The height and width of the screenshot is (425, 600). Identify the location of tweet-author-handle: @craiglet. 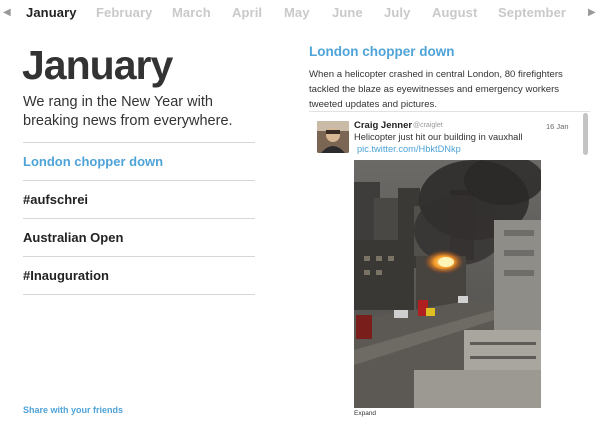
(428, 125).